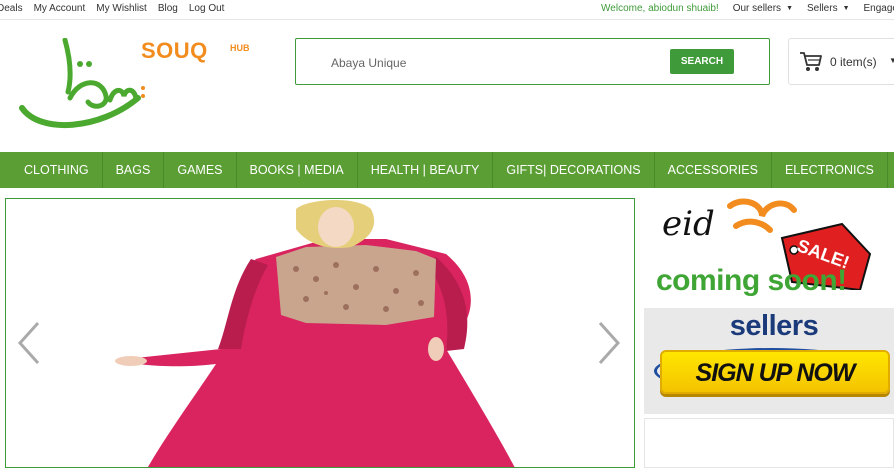 This screenshot has width=894, height=468. What do you see at coordinates (240, 48) in the screenshot?
I see `logo-hub-text: HUB` at bounding box center [240, 48].